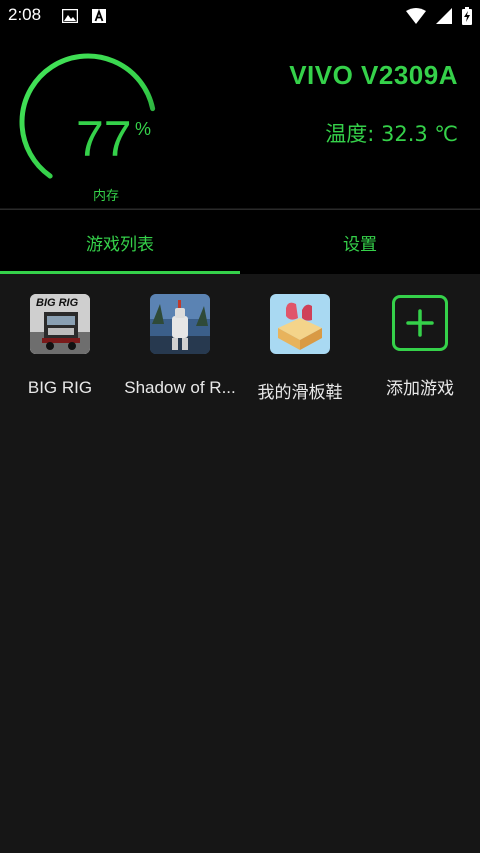 Image resolution: width=480 pixels, height=853 pixels. I want to click on memory-percent-value: 77, so click(104, 139).